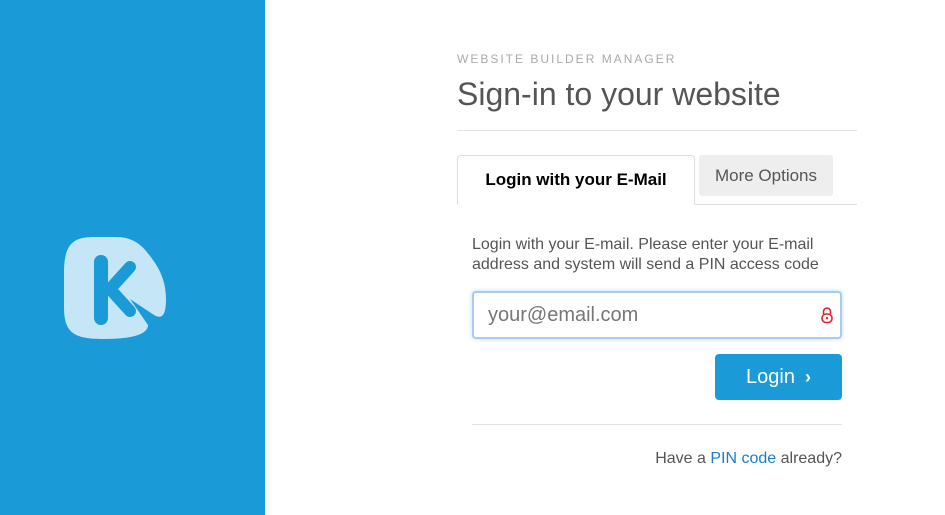 This screenshot has width=945, height=515. Describe the element at coordinates (743, 458) in the screenshot. I see `pin-code-link: PIN code` at that location.